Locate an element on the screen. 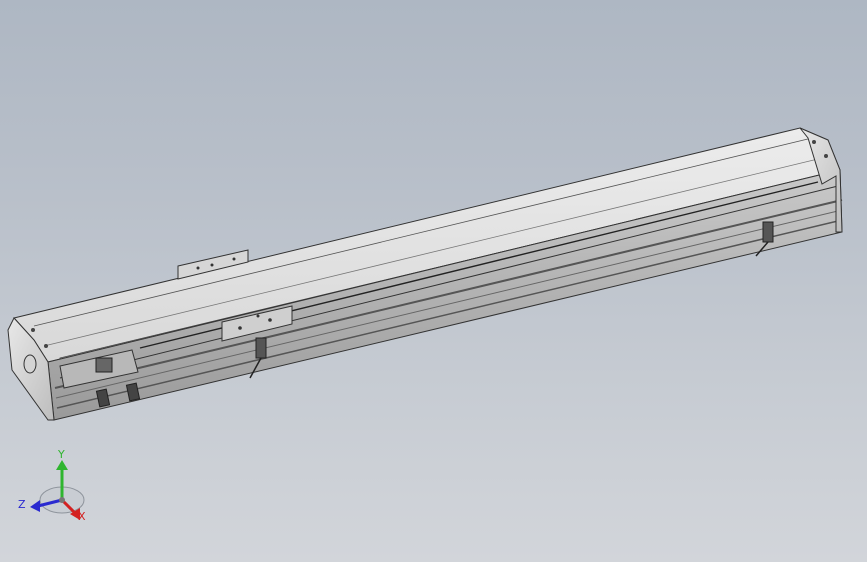 The height and width of the screenshot is (562, 867). y-arrow-icon is located at coordinates (62, 465).